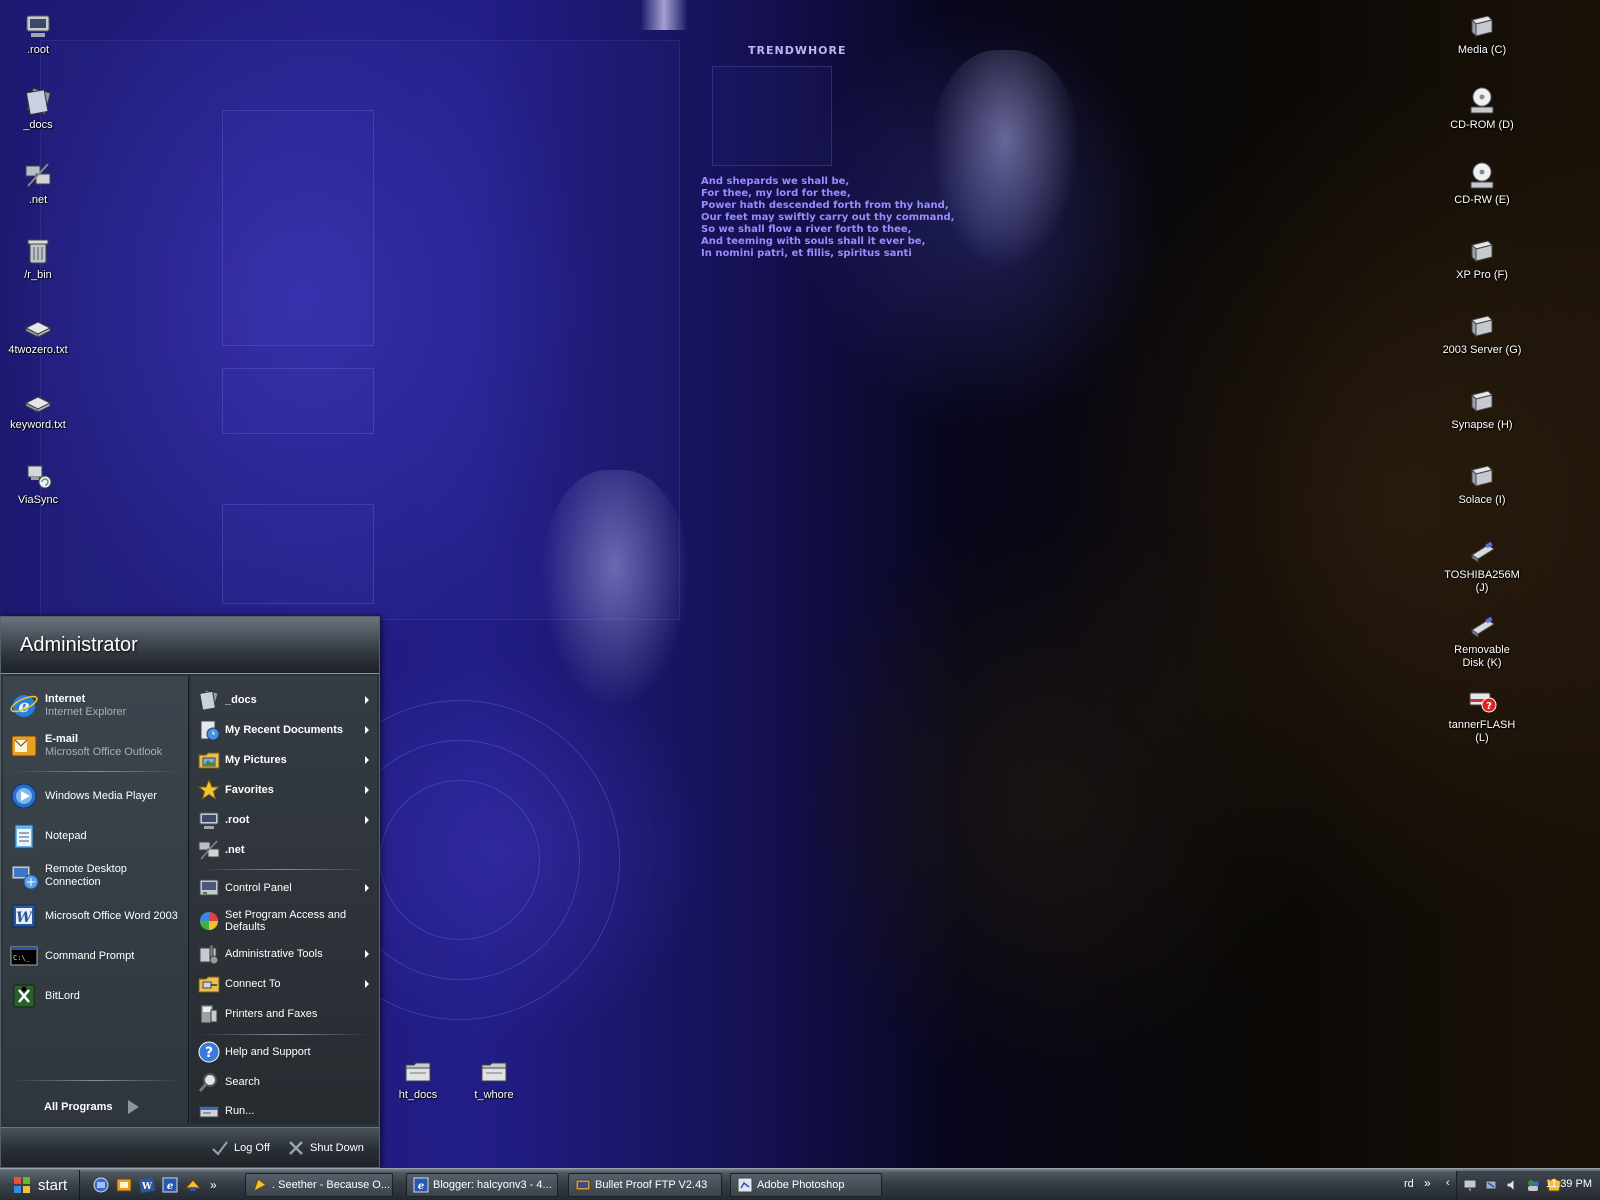 Image resolution: width=1600 pixels, height=1200 pixels. Describe the element at coordinates (207, 1082) in the screenshot. I see `search-icon` at that location.